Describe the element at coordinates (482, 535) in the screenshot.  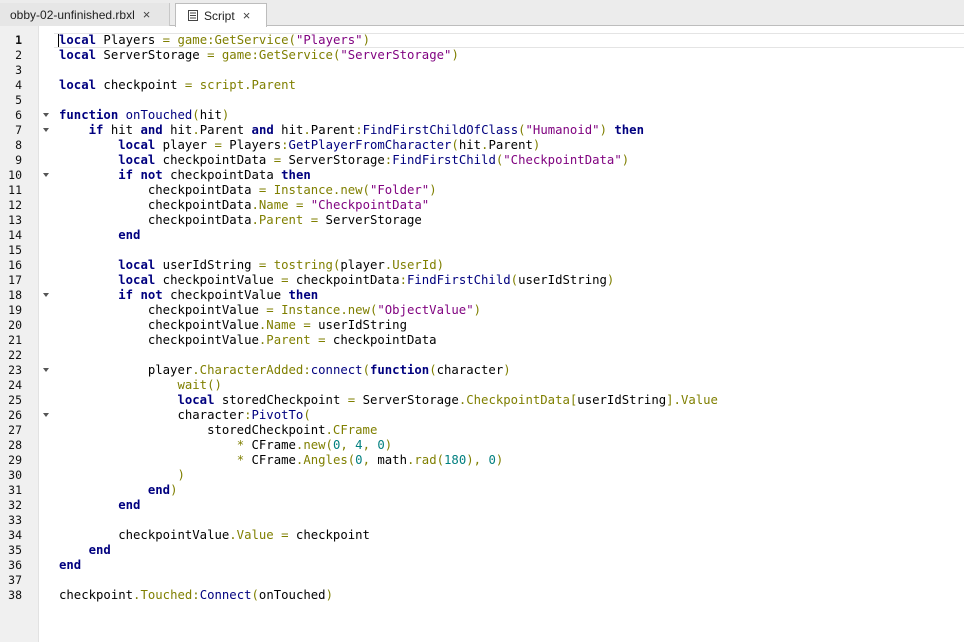
I see `code-line: 34 checkpointValue.Value = checkpoint` at that location.